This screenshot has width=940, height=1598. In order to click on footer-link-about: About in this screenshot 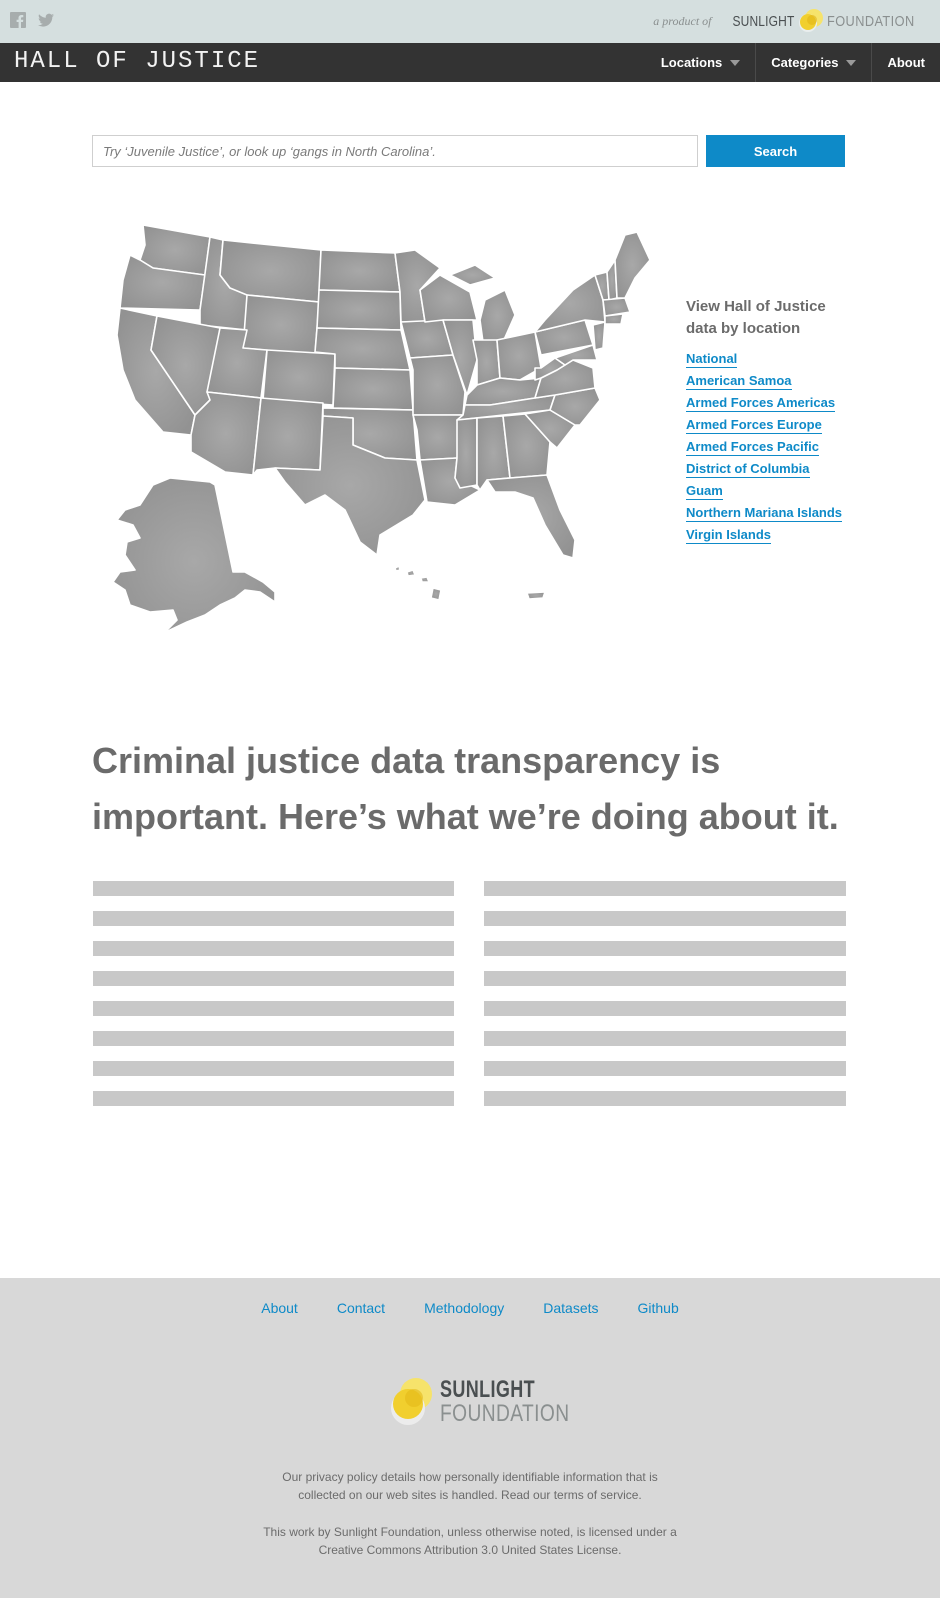, I will do `click(279, 1308)`.